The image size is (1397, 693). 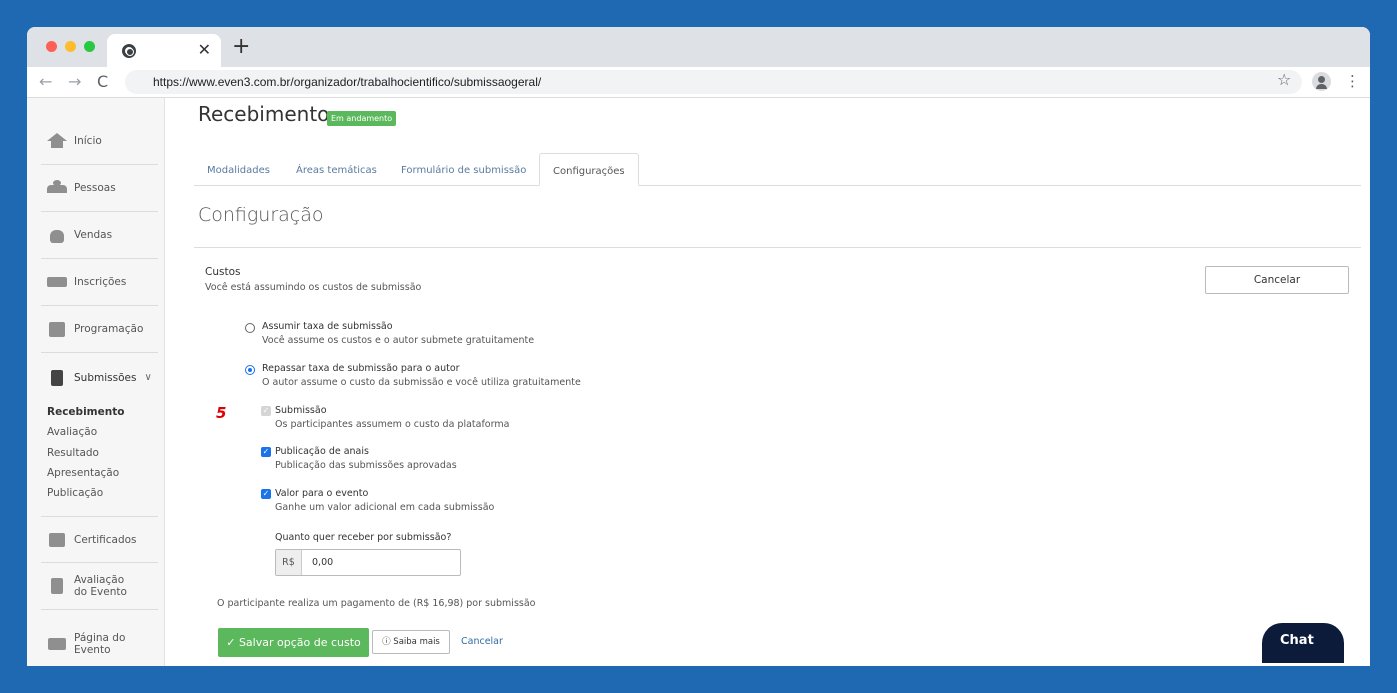 What do you see at coordinates (336, 169) in the screenshot?
I see `tab-areas-tematicas: Áreas temáticas` at bounding box center [336, 169].